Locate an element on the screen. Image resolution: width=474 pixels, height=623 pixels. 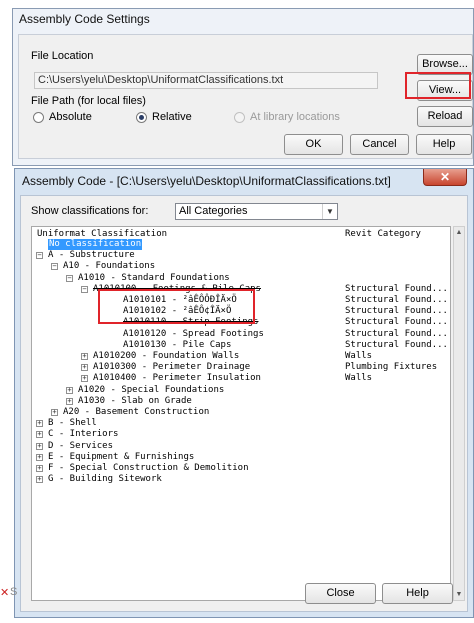
tree-row-label: A1010400 - Perimeter Insulation is located at coordinates (177, 378).